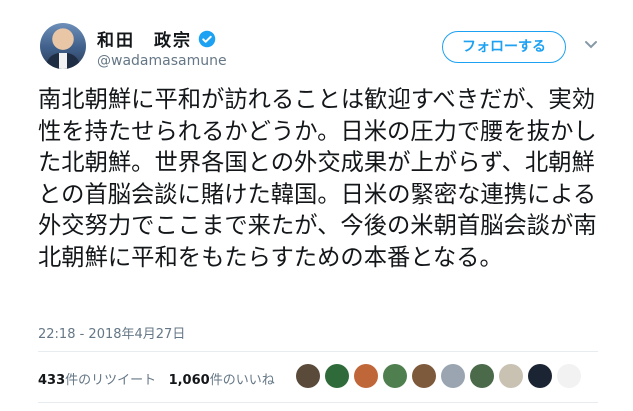 This screenshot has width=633, height=411. I want to click on liker-avatars, so click(441, 376).